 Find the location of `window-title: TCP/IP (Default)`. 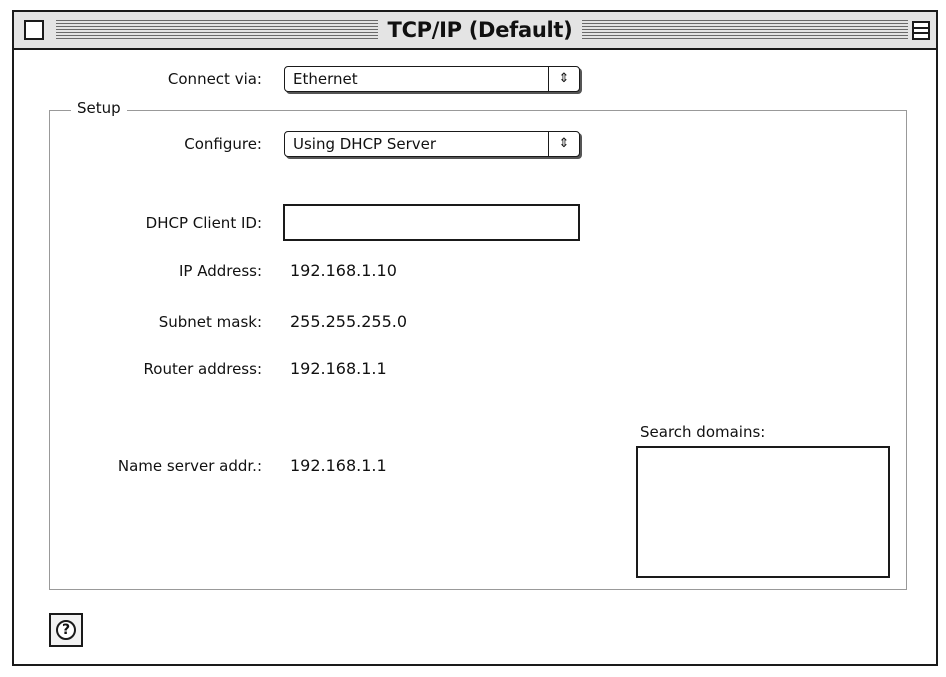

window-title: TCP/IP (Default) is located at coordinates (480, 30).